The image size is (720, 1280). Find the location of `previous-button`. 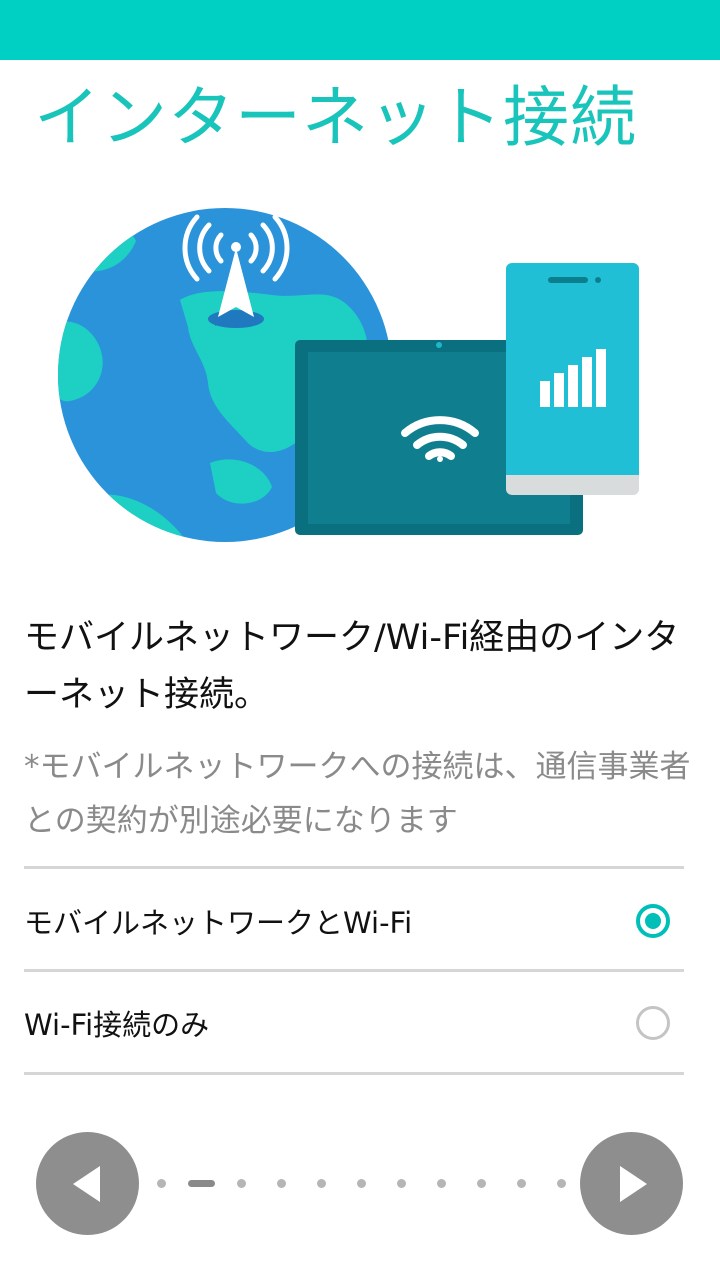

previous-button is located at coordinates (87, 1183).